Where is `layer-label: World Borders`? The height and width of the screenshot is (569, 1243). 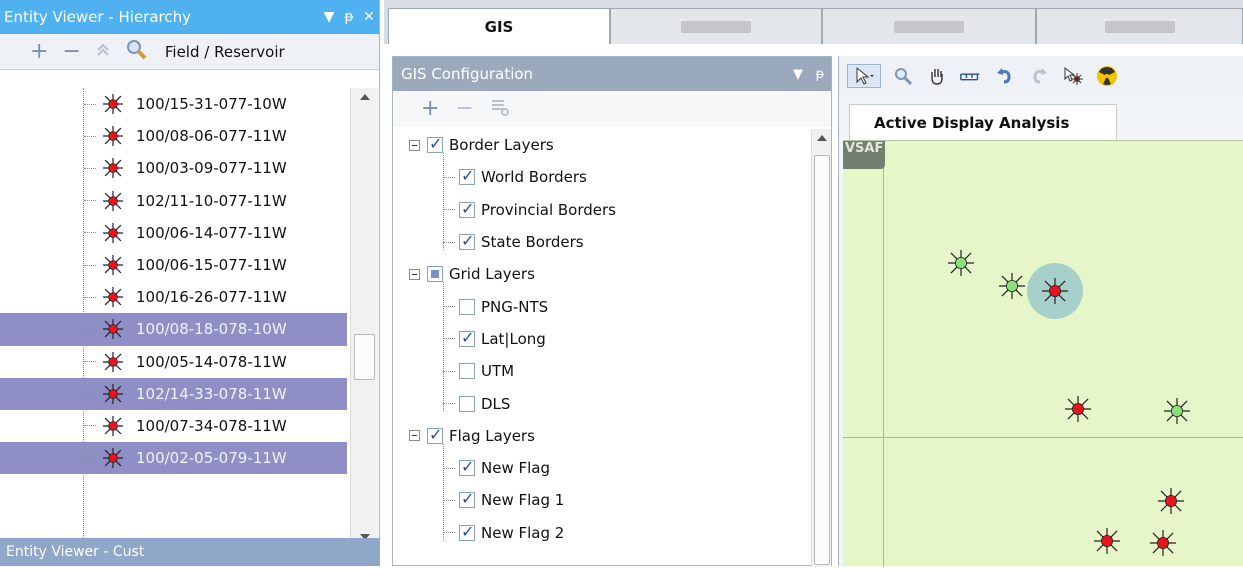
layer-label: World Borders is located at coordinates (534, 177).